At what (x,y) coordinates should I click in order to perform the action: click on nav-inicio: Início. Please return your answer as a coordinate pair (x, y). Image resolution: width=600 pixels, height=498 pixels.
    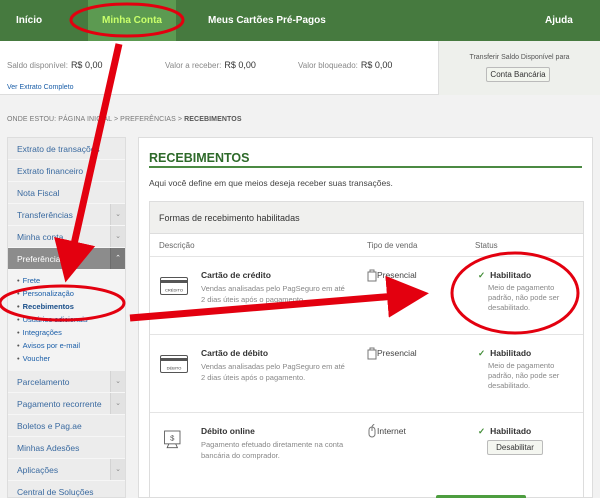
    Looking at the image, I should click on (29, 20).